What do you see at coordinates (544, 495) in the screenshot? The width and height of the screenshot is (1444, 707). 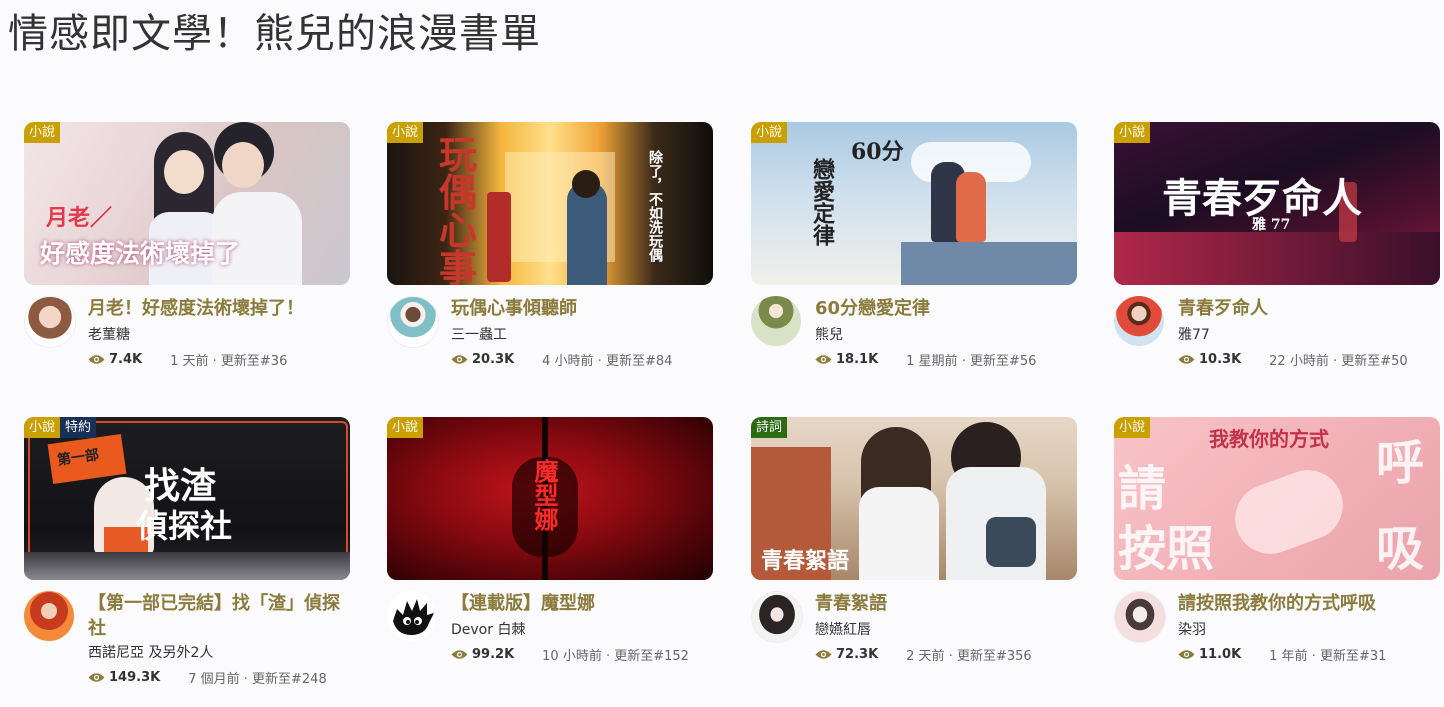 I see `cover-title: 魔型娜` at bounding box center [544, 495].